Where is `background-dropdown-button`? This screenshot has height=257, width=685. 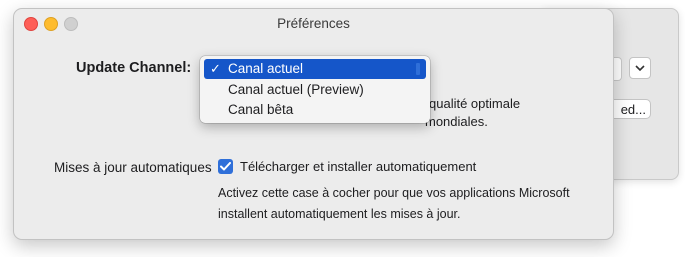 background-dropdown-button is located at coordinates (640, 68).